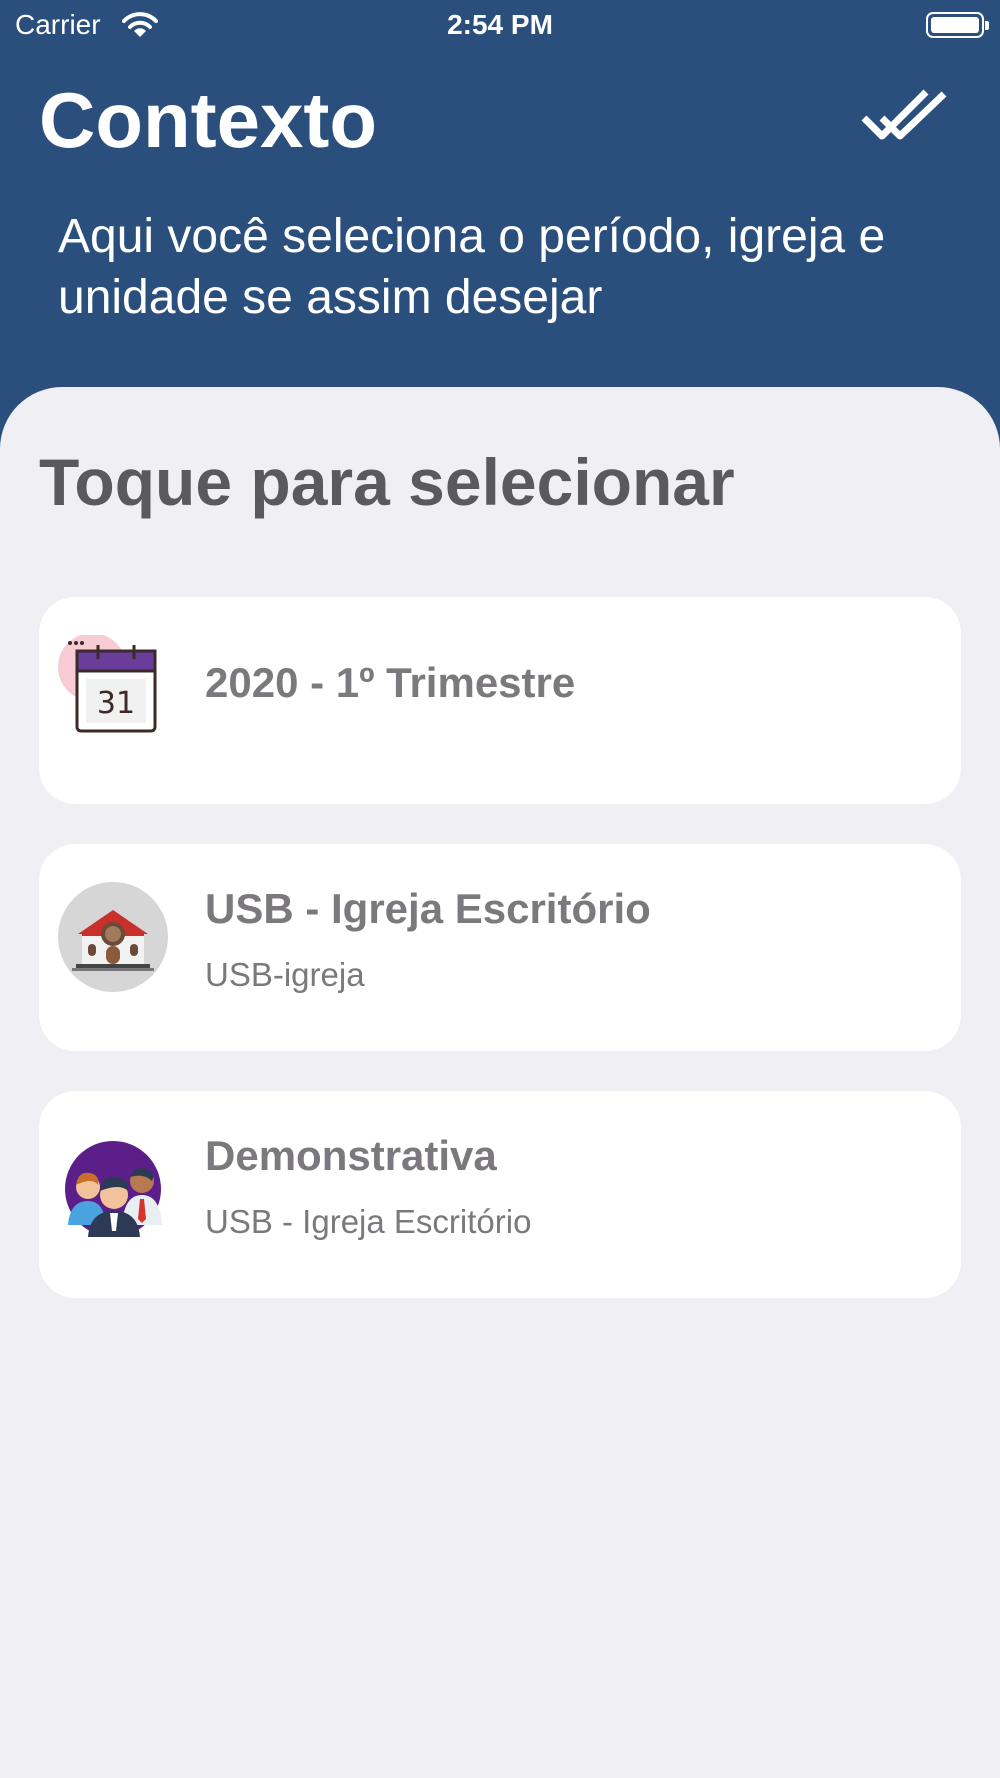 The height and width of the screenshot is (1778, 1000). What do you see at coordinates (500, 947) in the screenshot?
I see `church-card: USB - Igreja Escritório USB-igreja` at bounding box center [500, 947].